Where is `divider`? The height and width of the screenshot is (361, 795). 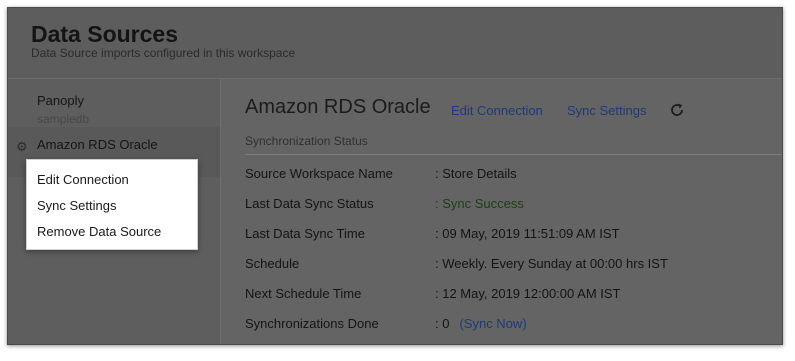 divider is located at coordinates (513, 154).